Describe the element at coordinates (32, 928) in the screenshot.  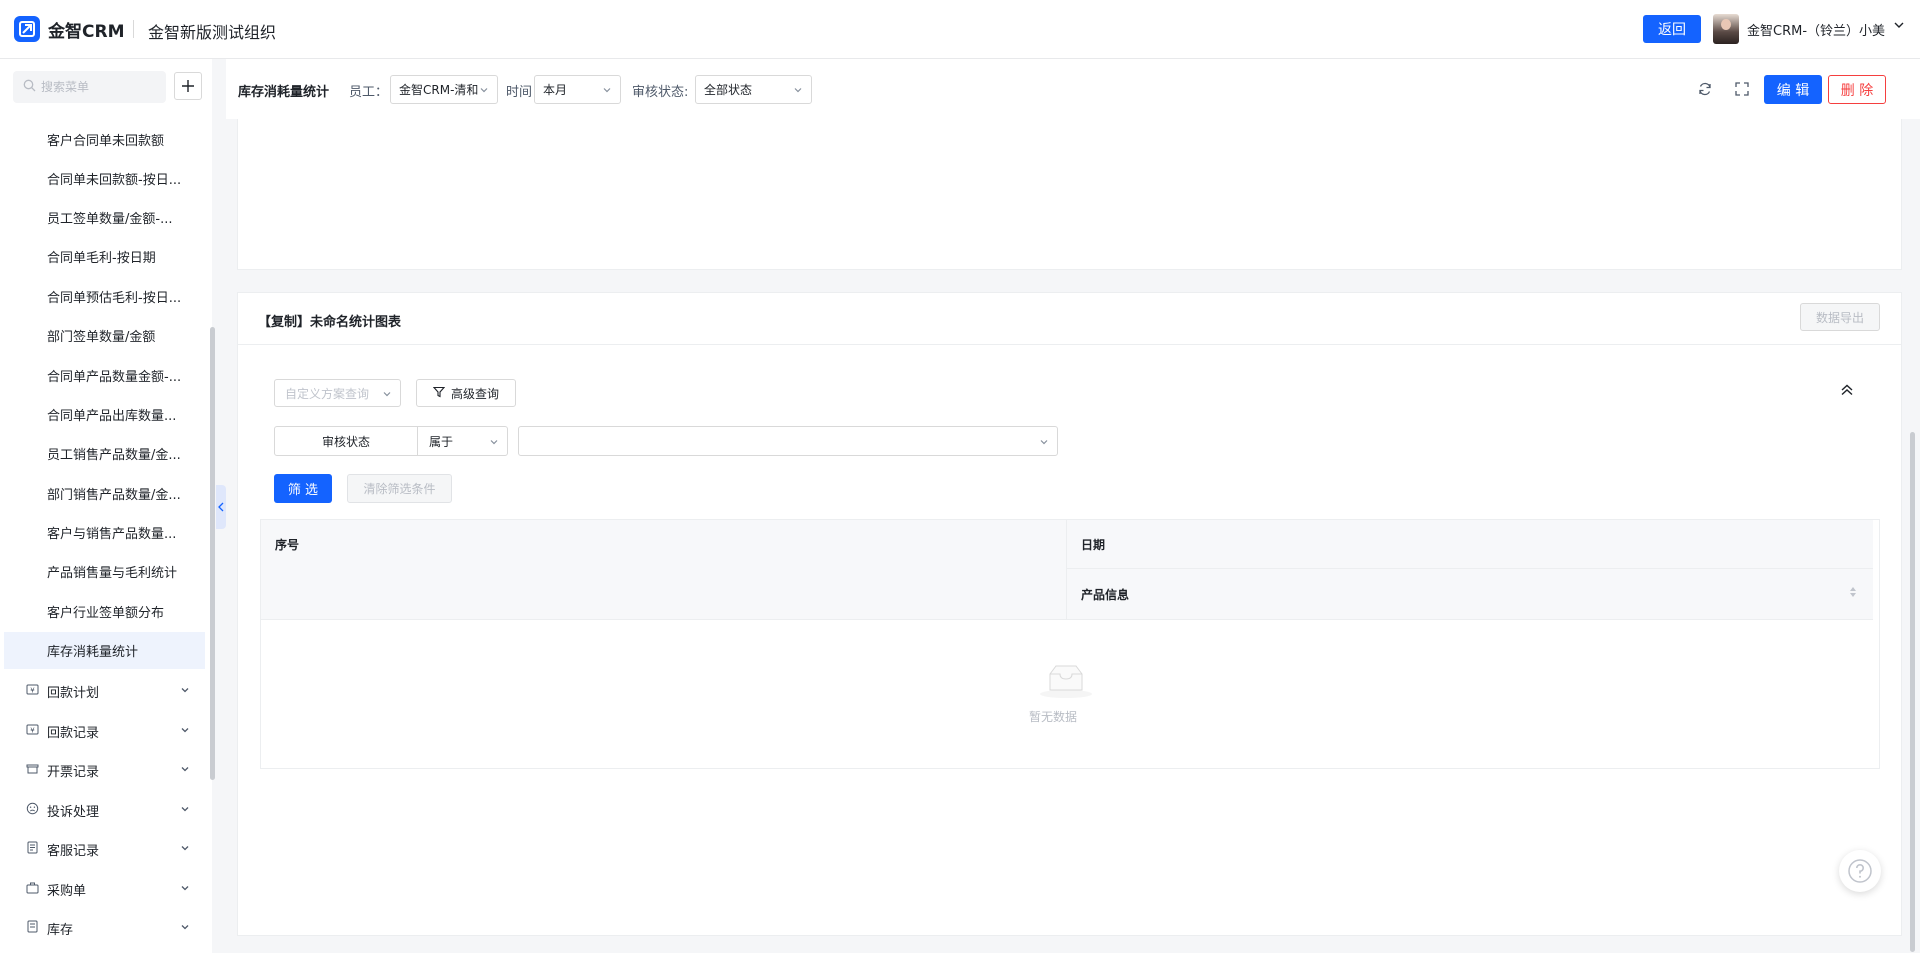
I see `inventory-icon` at that location.